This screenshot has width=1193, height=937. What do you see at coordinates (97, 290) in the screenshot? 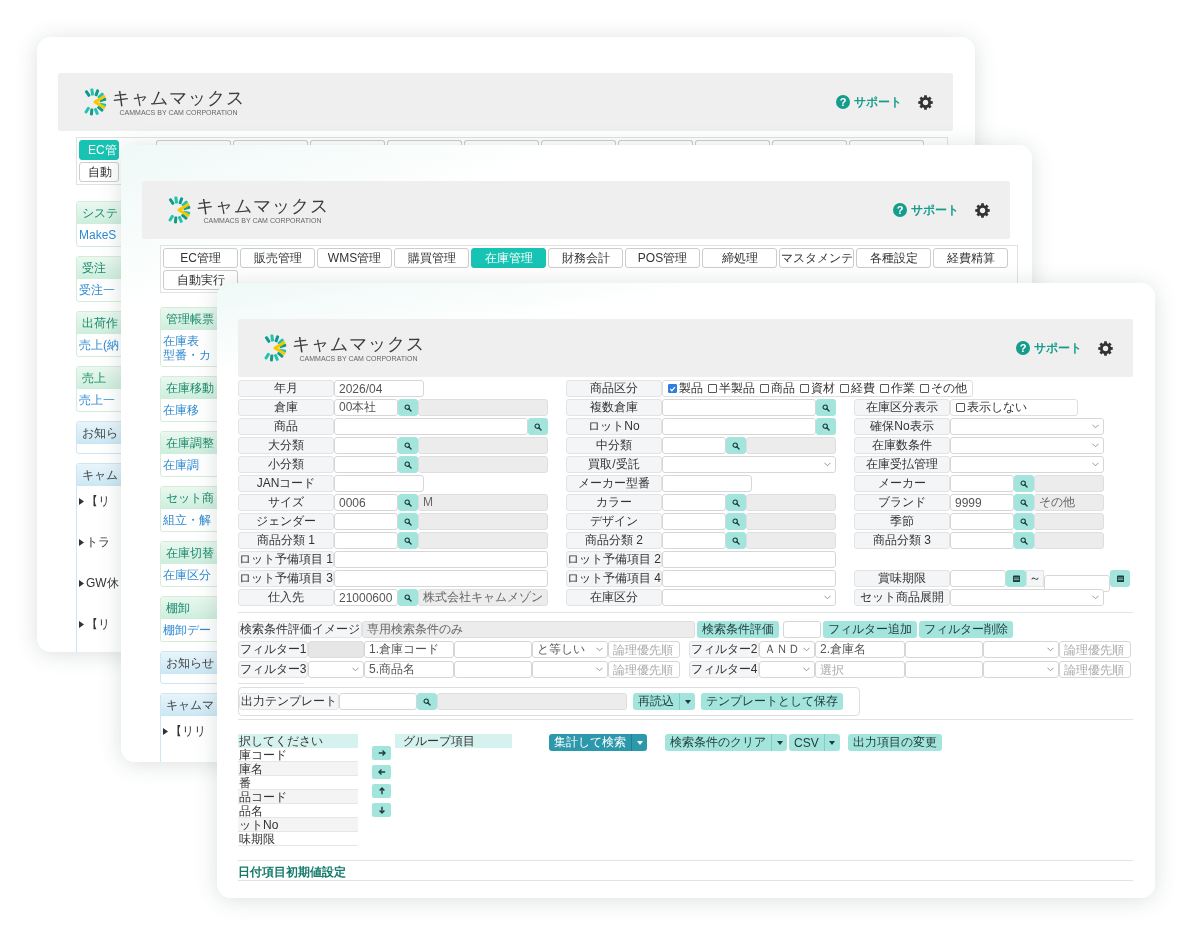
I see `sidebar-link: 受注一` at bounding box center [97, 290].